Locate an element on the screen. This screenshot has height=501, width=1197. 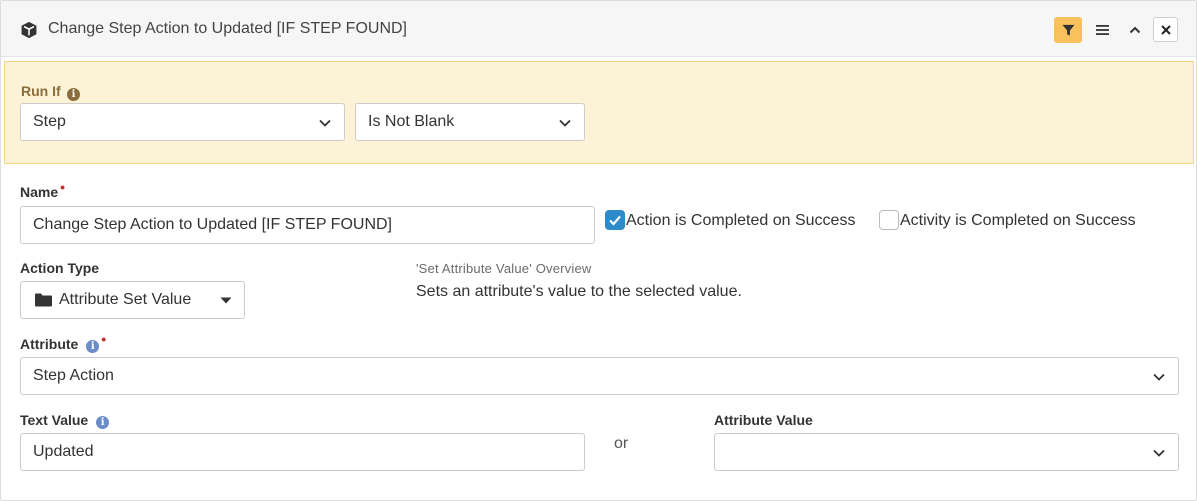
bars-icon is located at coordinates (1102, 30).